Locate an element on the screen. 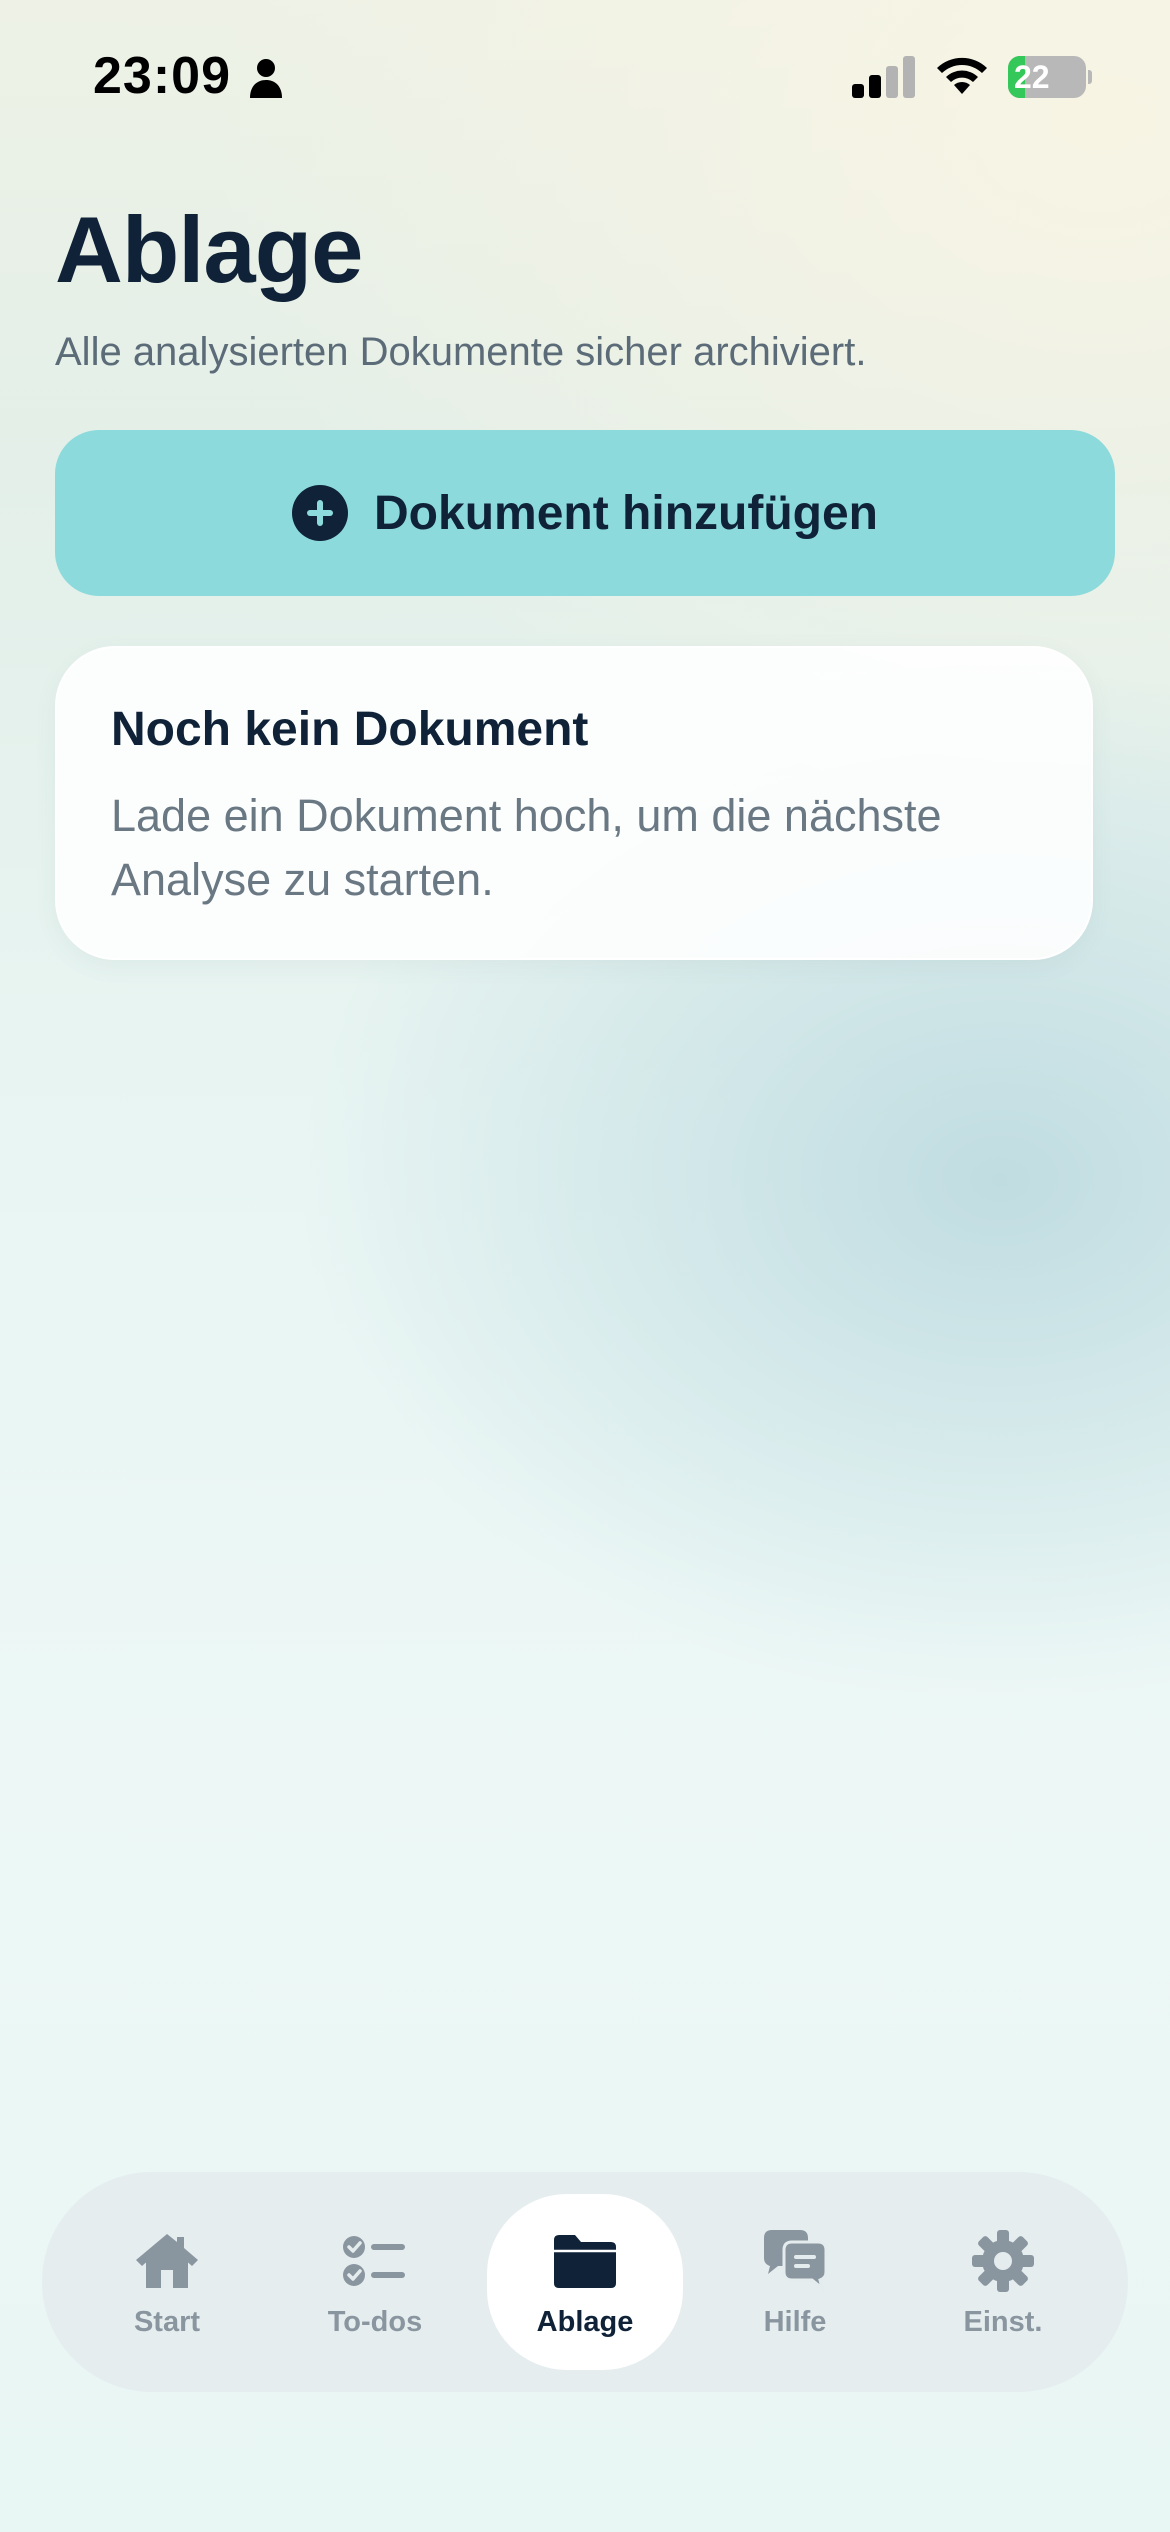 Image resolution: width=1170 pixels, height=2532 pixels. tab-label-start: Start is located at coordinates (167, 2321).